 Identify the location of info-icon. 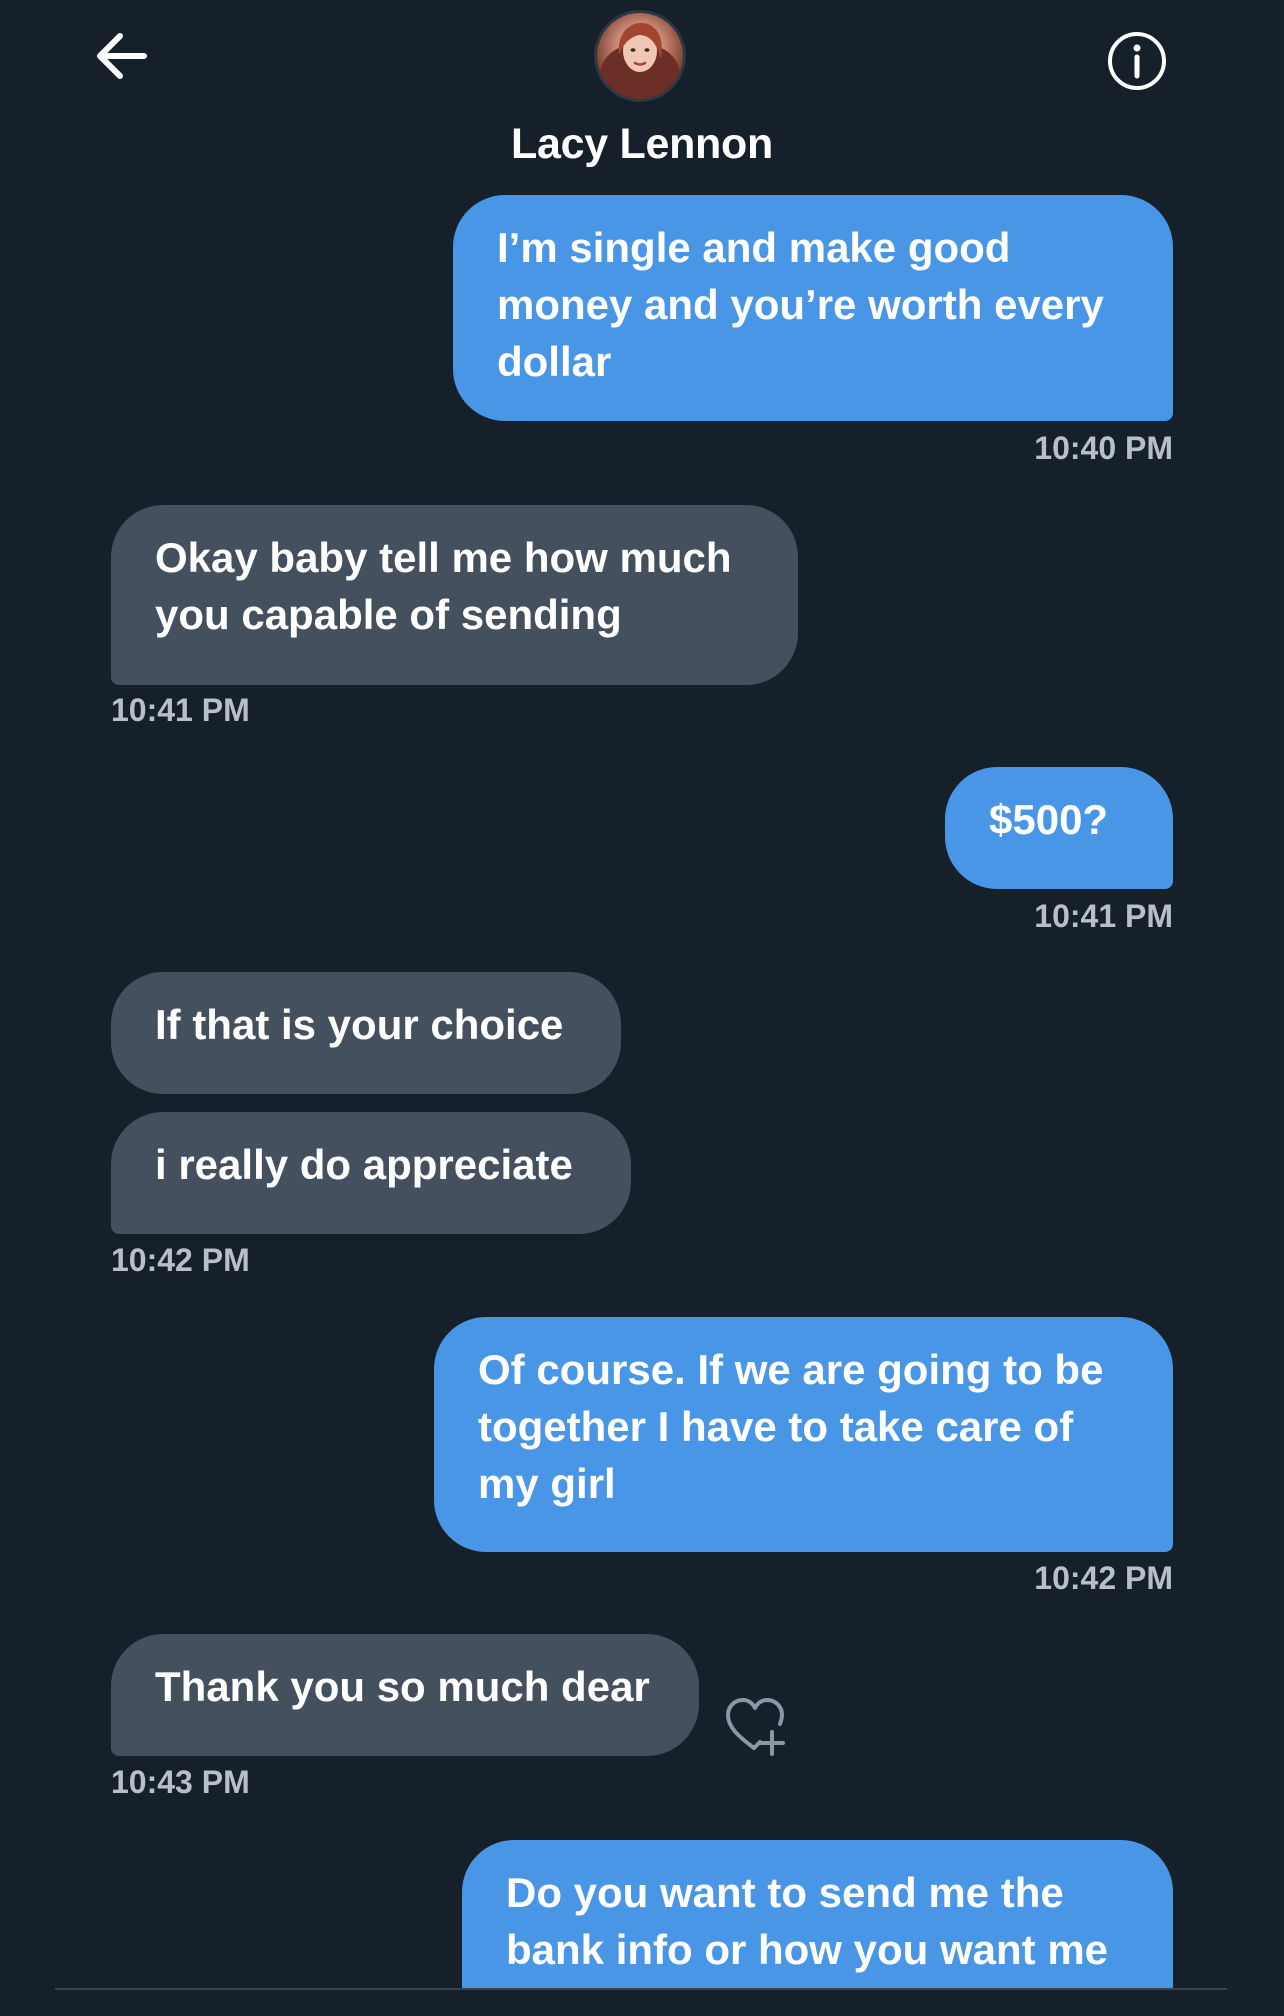
(1137, 64).